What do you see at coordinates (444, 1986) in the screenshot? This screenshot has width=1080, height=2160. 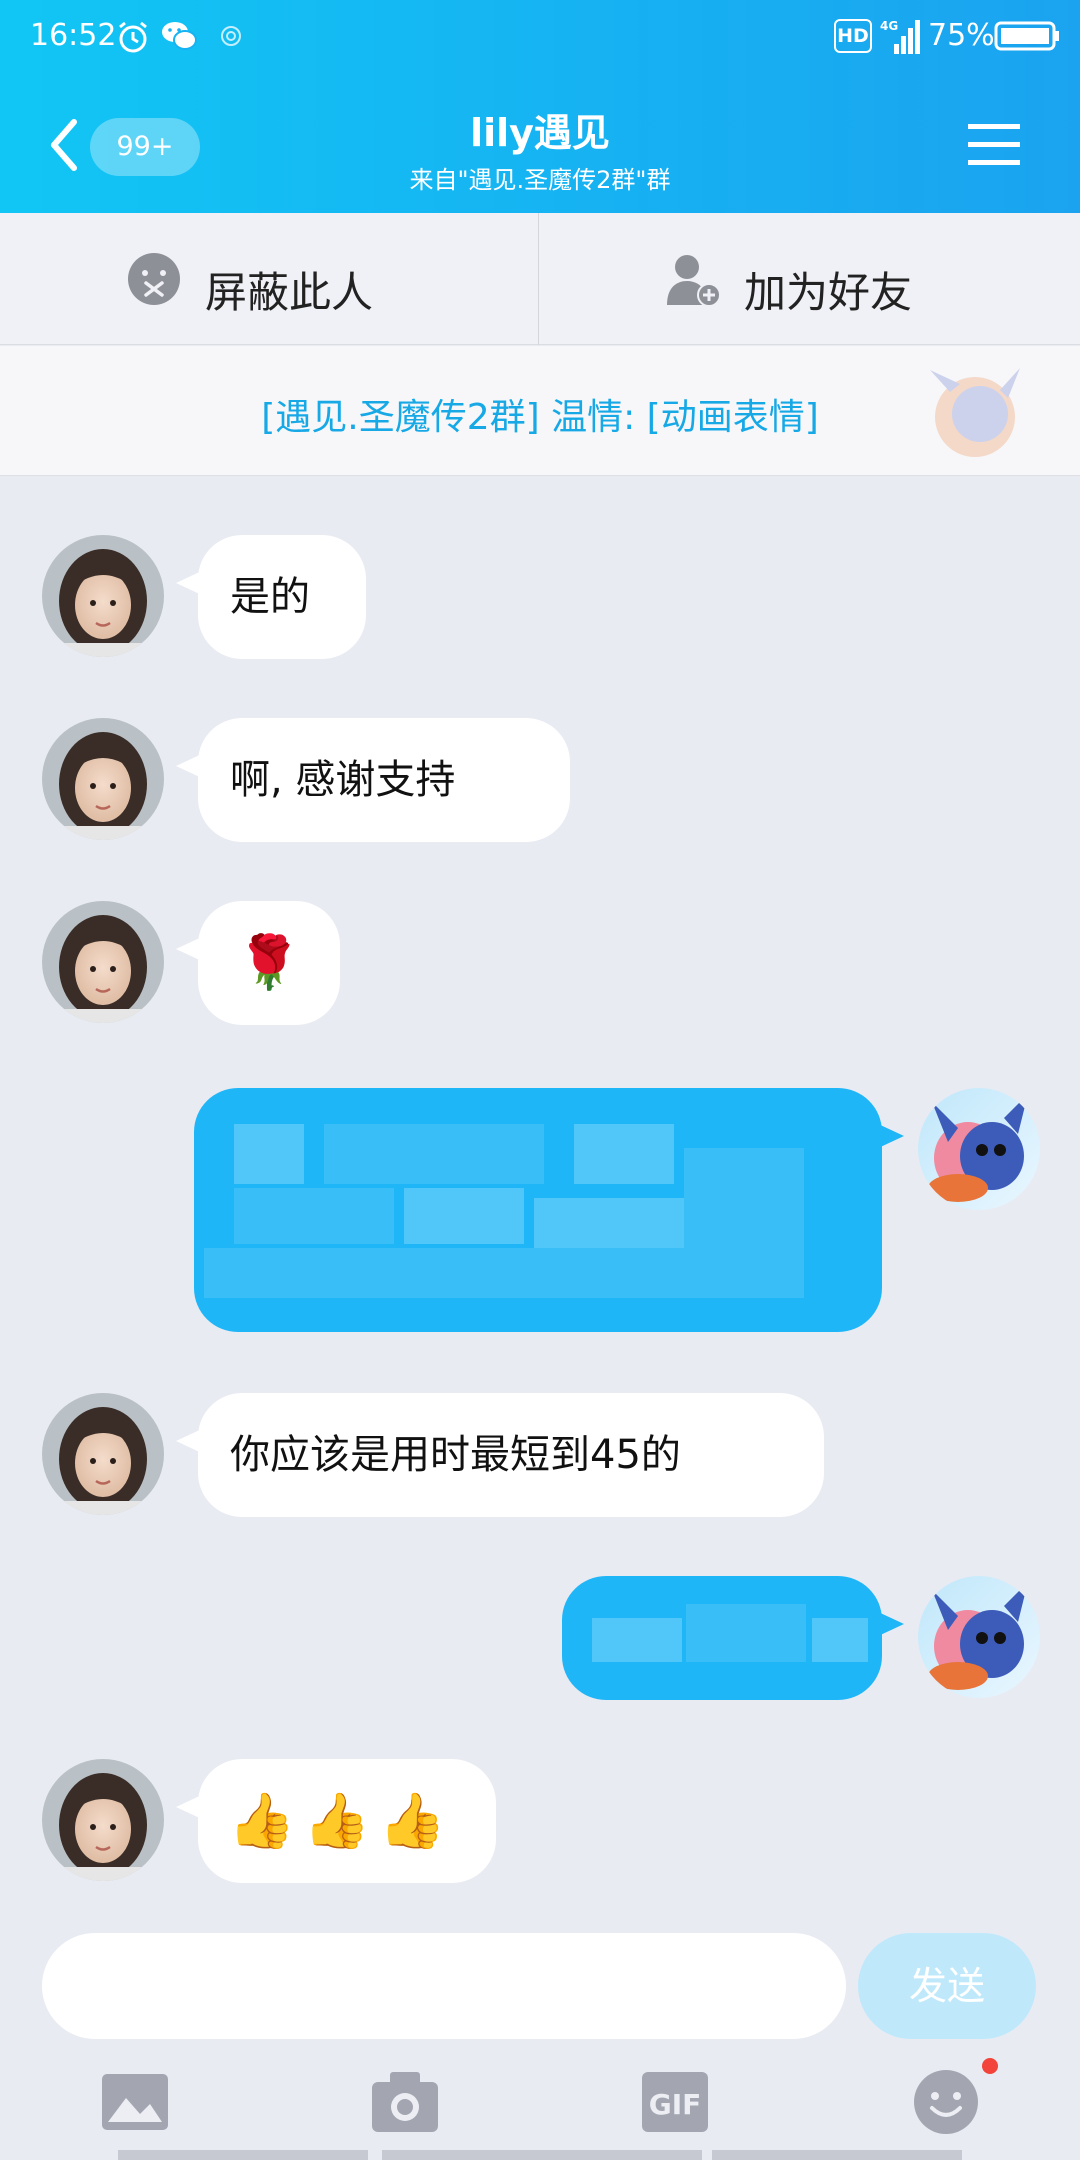 I see `message-input` at bounding box center [444, 1986].